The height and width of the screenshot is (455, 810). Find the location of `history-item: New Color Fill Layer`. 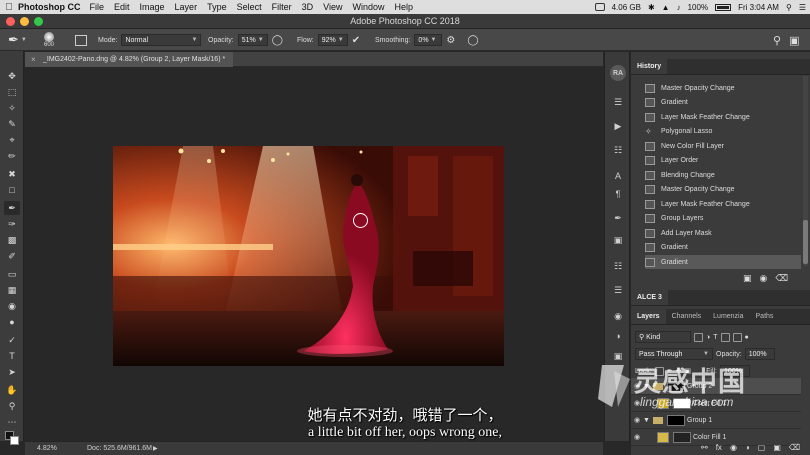

history-item: New Color Fill Layer is located at coordinates (723, 146).